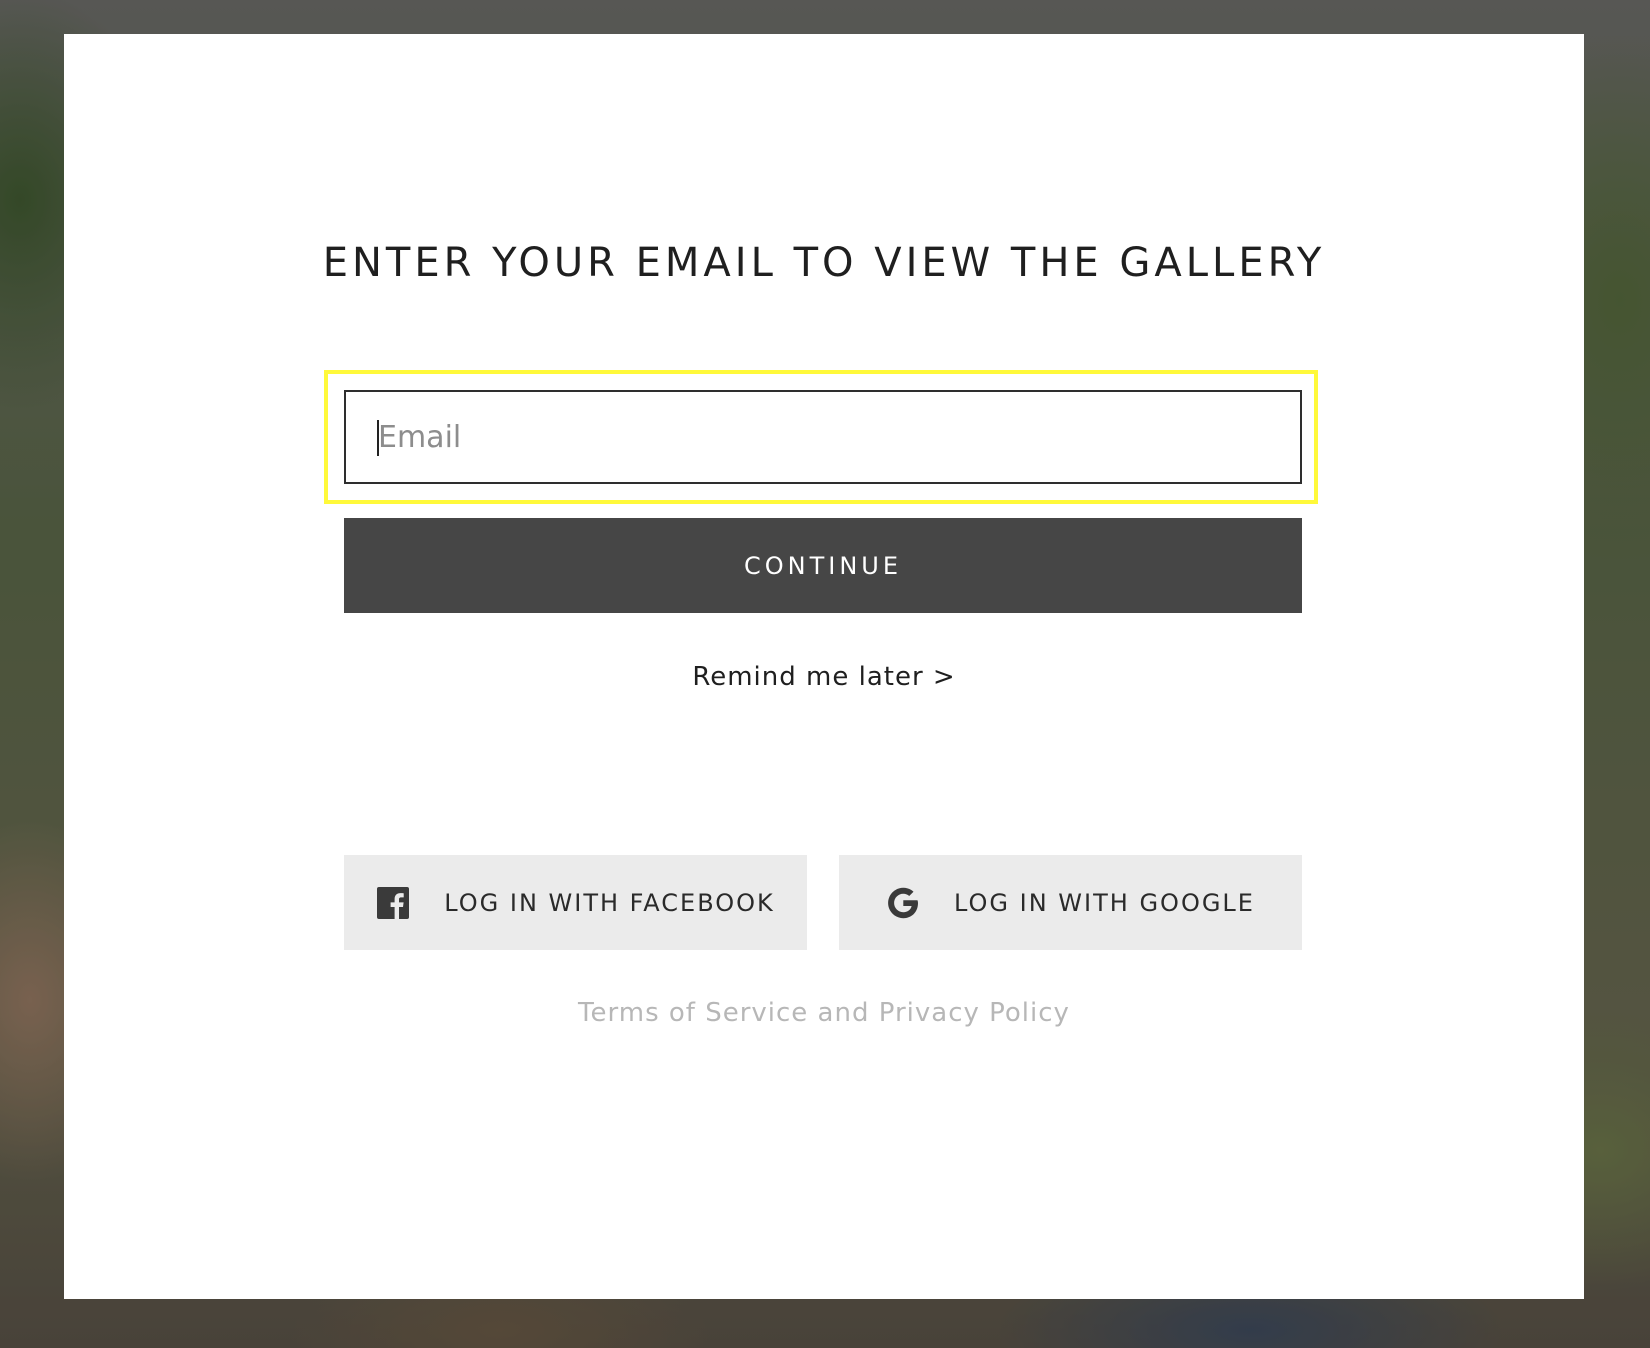 The width and height of the screenshot is (1650, 1348). I want to click on facebook-login-label: LOG IN WITH FACEBOOK, so click(609, 902).